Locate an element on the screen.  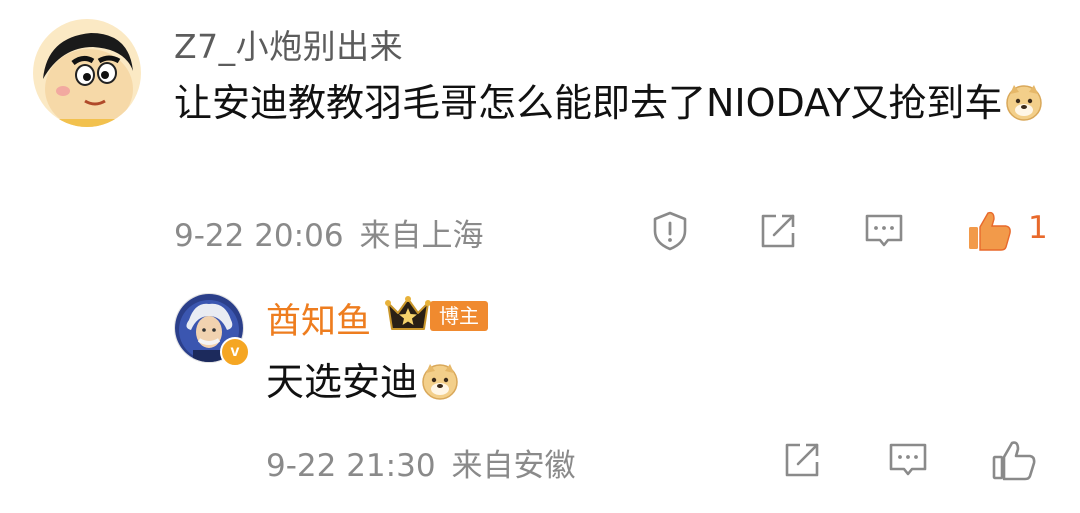
reply-date: 9-22 21:30 is located at coordinates (351, 466).